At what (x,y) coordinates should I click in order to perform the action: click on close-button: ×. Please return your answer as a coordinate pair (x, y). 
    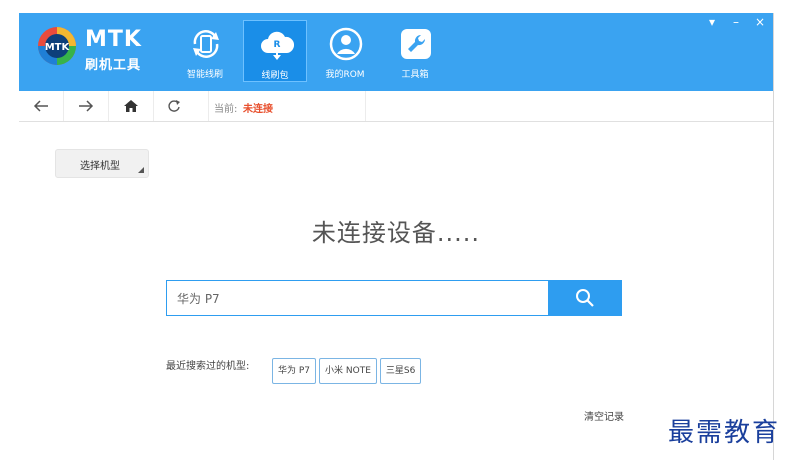
    Looking at the image, I should click on (760, 22).